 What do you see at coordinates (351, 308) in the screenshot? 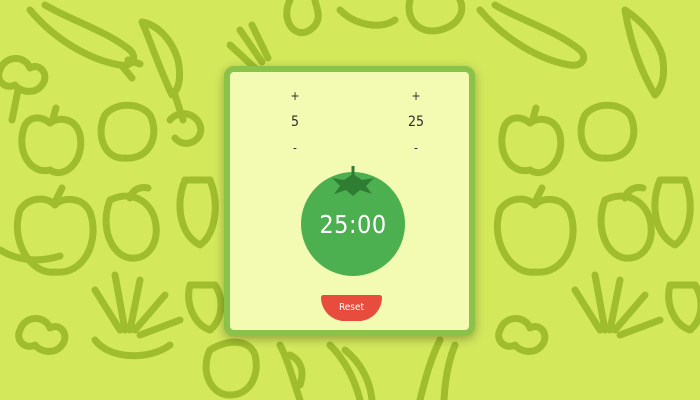
I see `reset-button: Reset` at bounding box center [351, 308].